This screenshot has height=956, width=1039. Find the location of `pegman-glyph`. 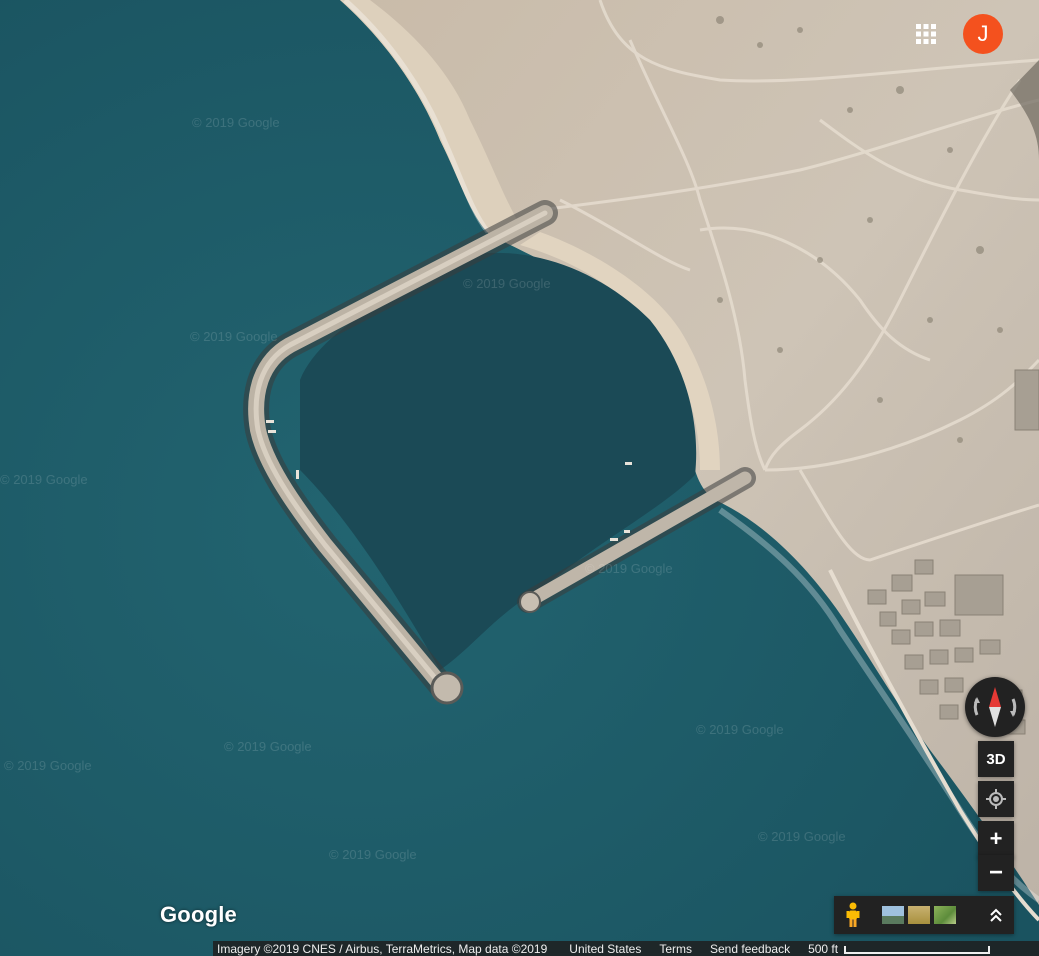

pegman-glyph is located at coordinates (853, 914).